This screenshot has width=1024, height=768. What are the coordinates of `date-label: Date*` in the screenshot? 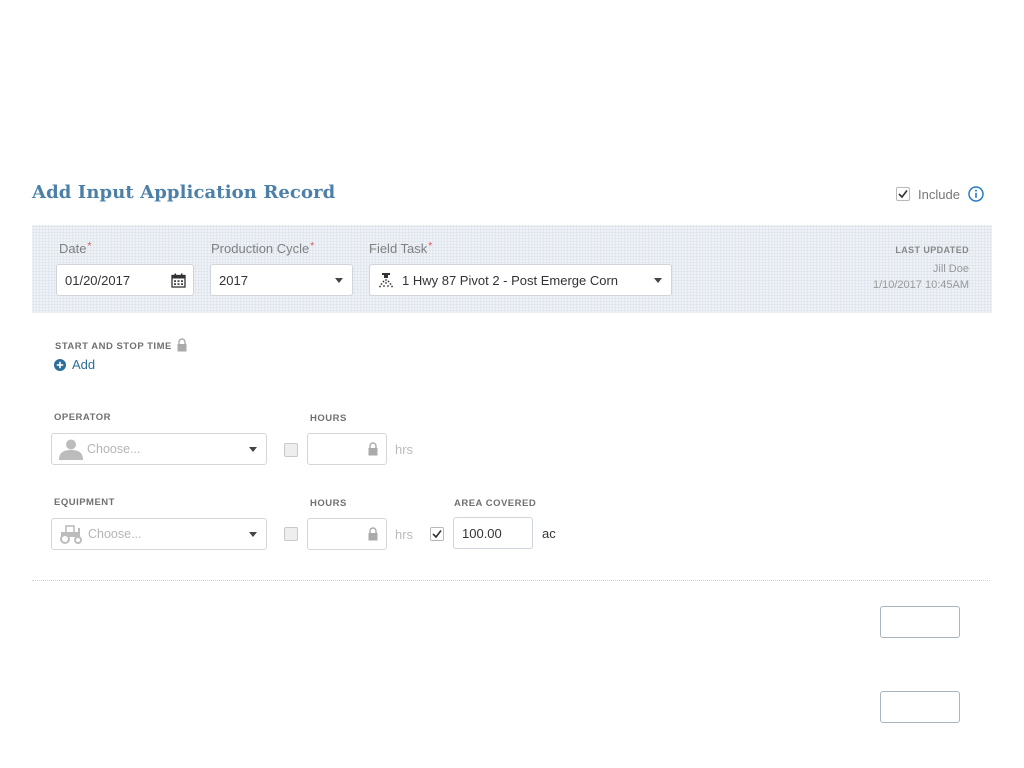 It's located at (75, 248).